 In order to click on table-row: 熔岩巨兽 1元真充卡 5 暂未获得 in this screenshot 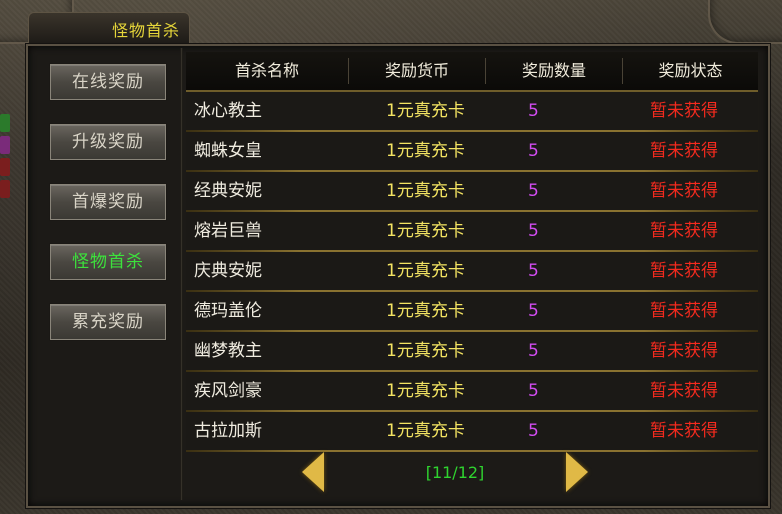, I will do `click(472, 231)`.